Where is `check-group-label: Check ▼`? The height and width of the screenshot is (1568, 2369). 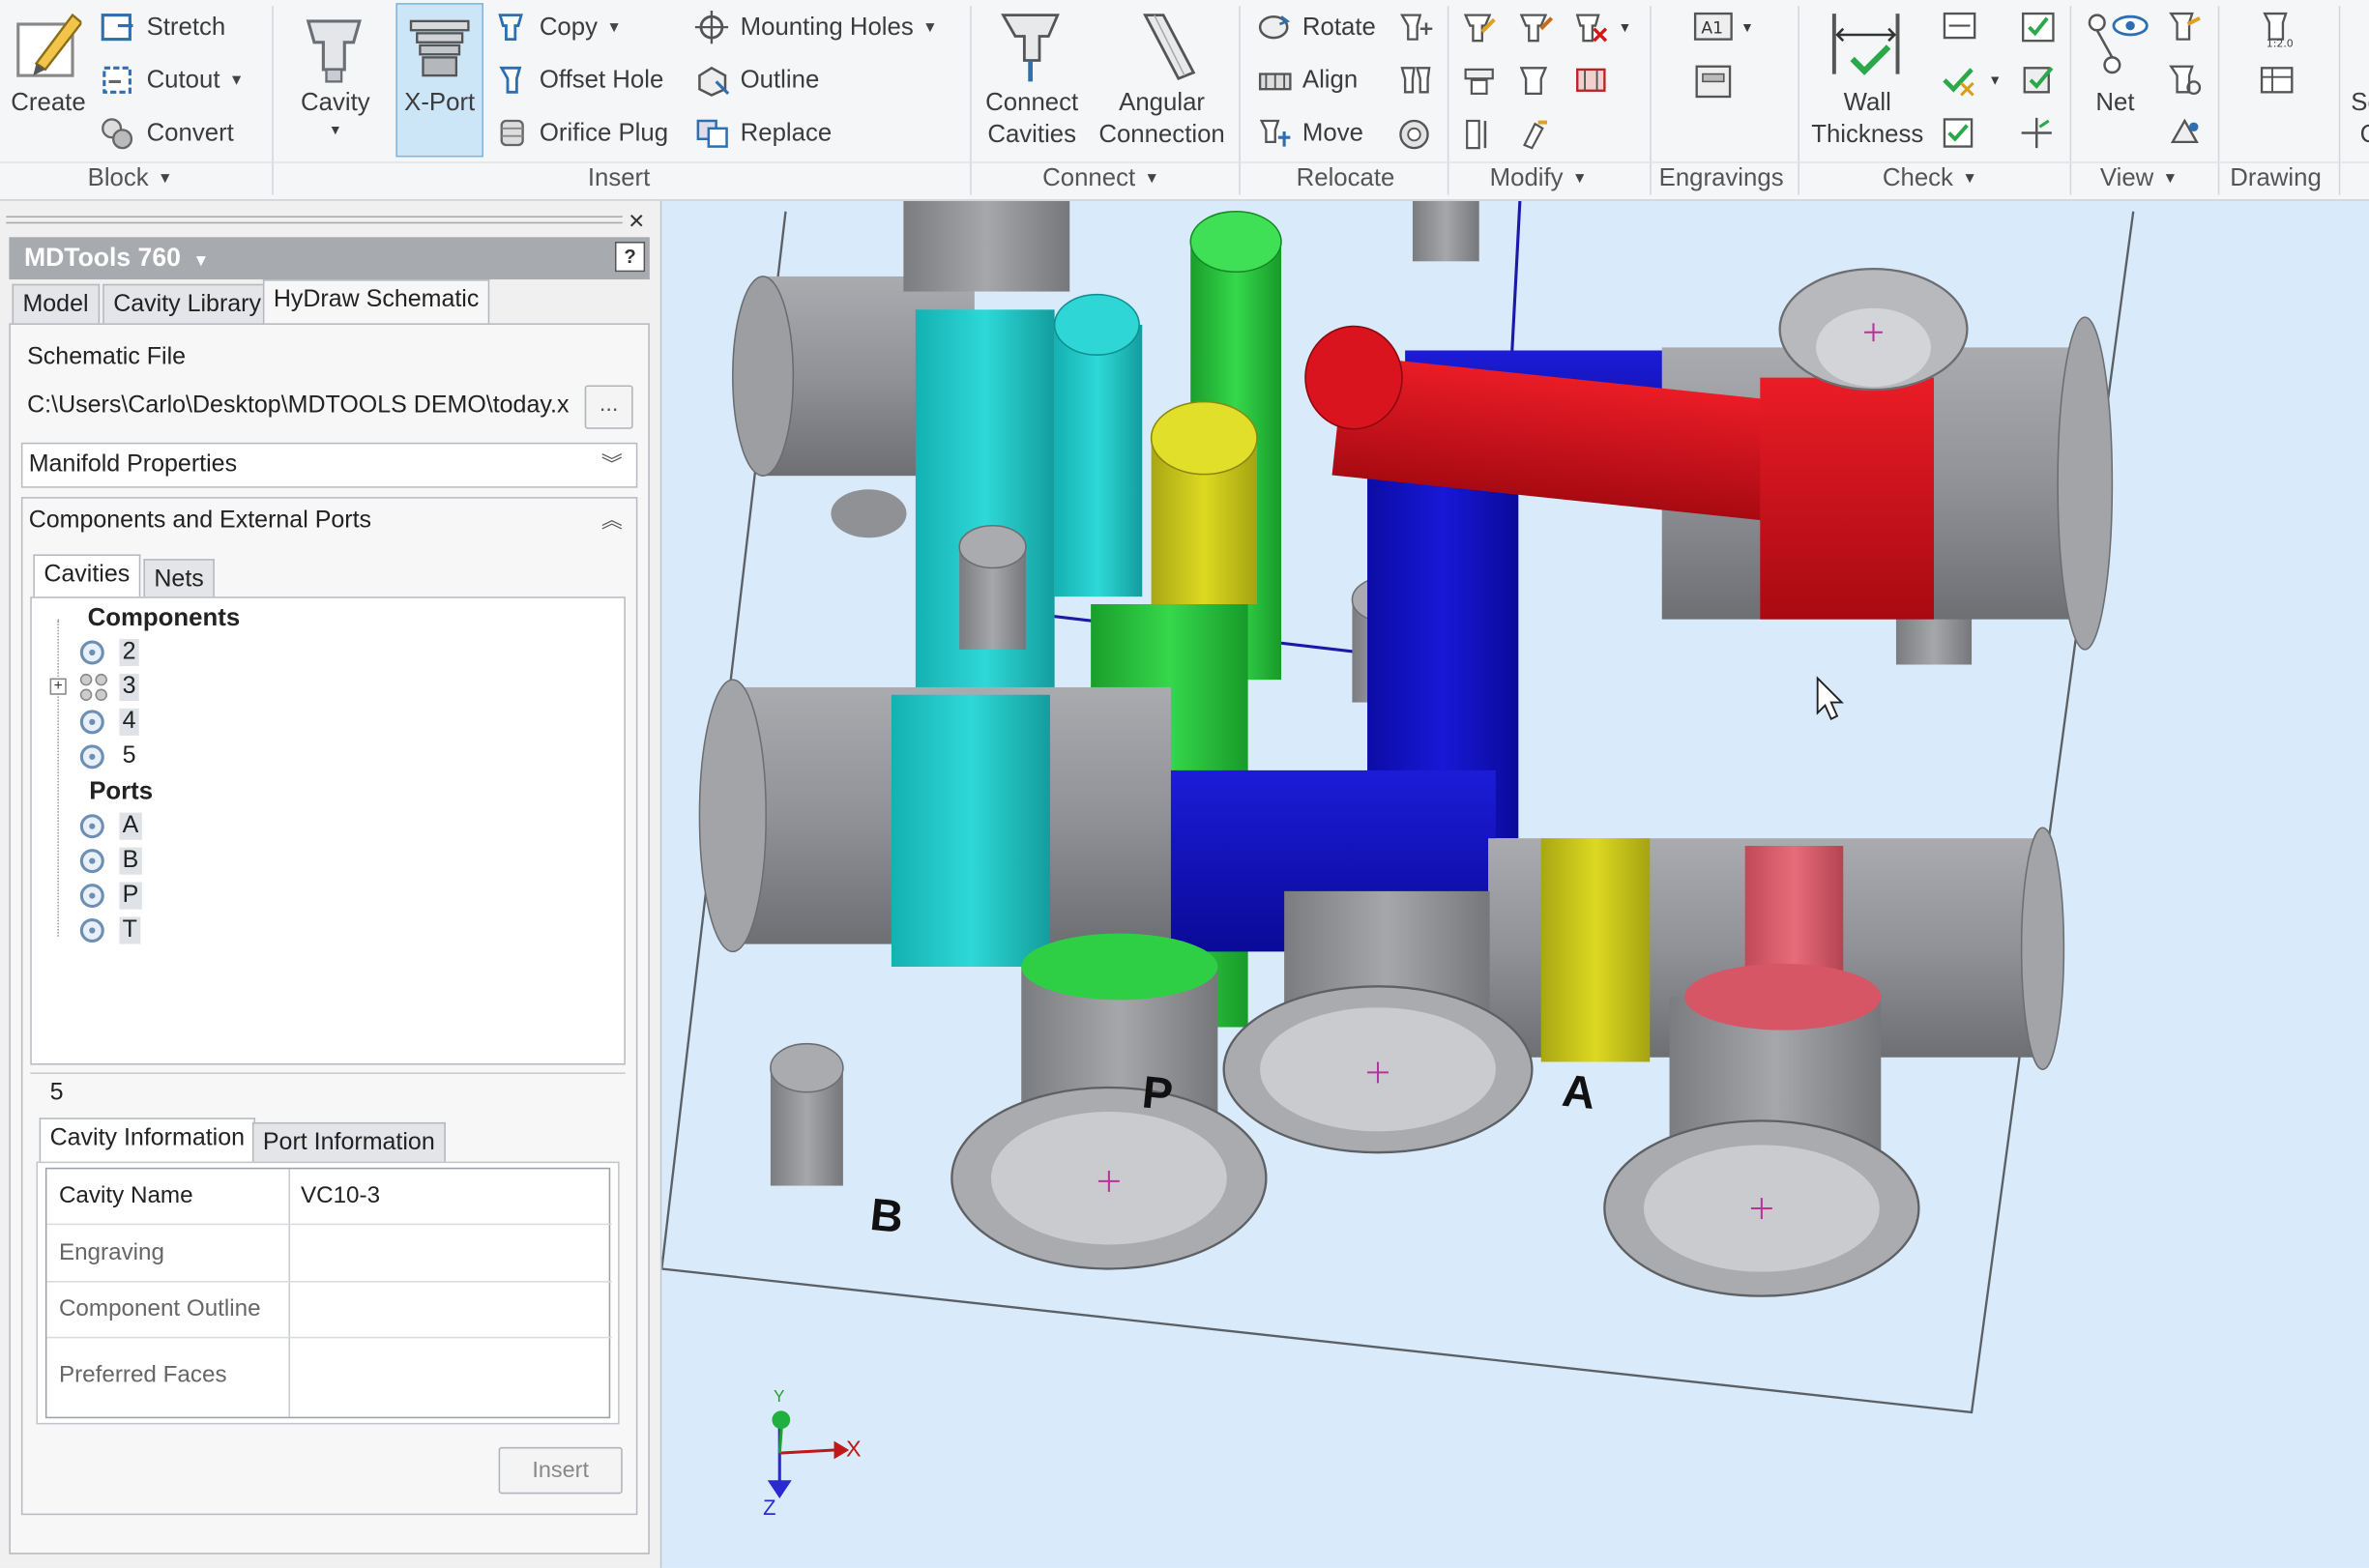 check-group-label: Check ▼ is located at coordinates (1930, 178).